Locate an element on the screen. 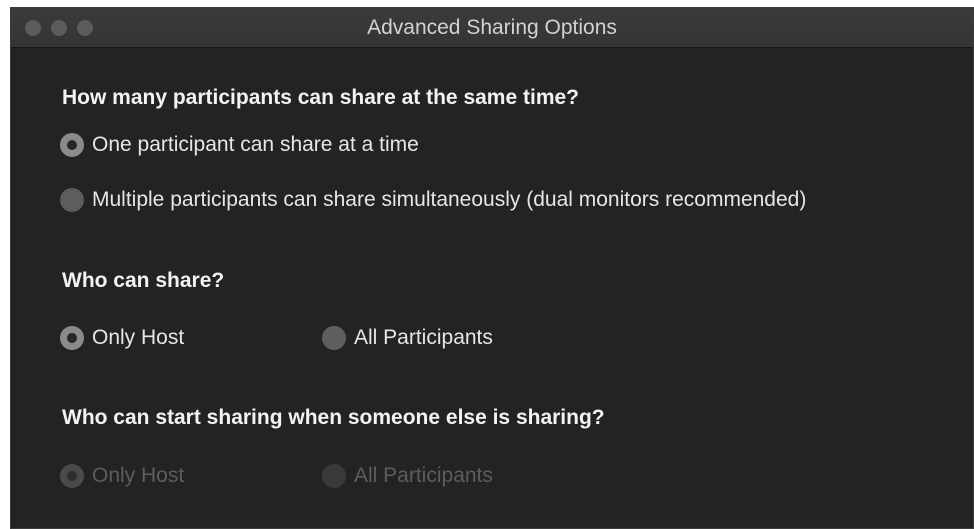 The width and height of the screenshot is (974, 529). radio-button-selected-disabled is located at coordinates (72, 476).